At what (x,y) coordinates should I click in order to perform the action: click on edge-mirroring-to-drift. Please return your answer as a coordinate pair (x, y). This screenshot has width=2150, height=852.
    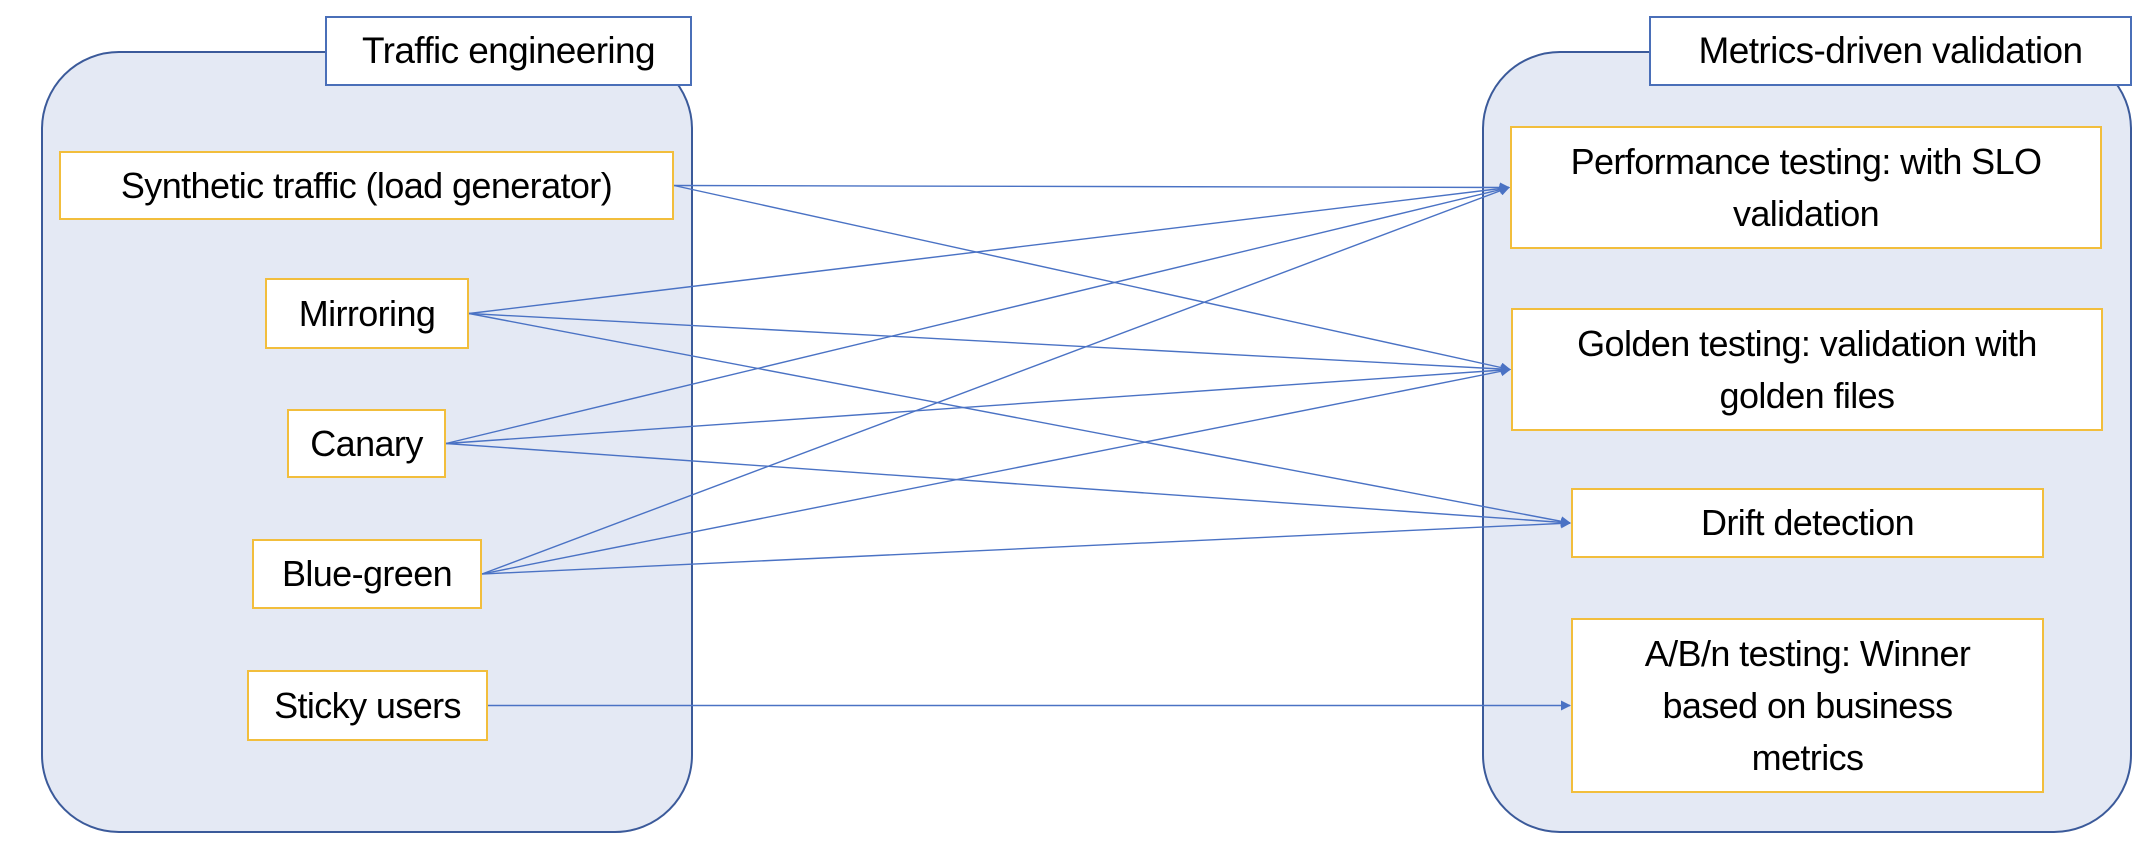
    Looking at the image, I should click on (1019, 419).